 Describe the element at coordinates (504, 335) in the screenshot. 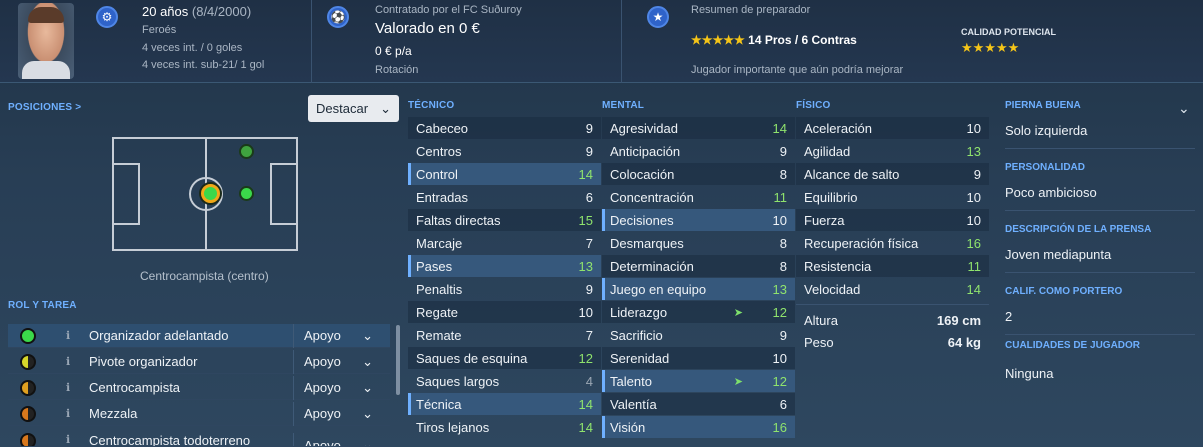

I see `attribute-row: Remate 7` at that location.